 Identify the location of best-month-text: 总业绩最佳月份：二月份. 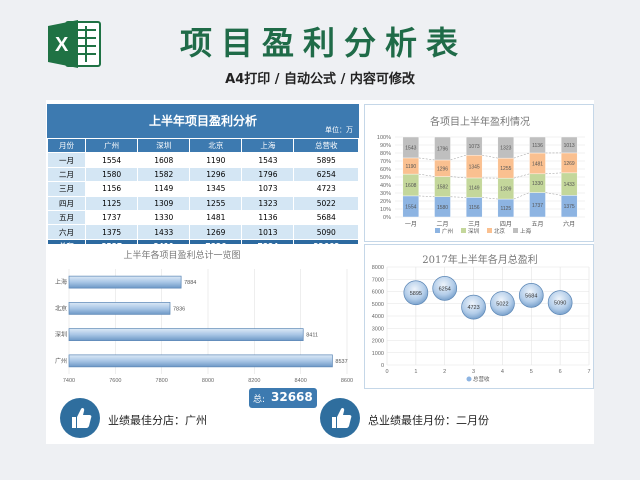
(428, 420).